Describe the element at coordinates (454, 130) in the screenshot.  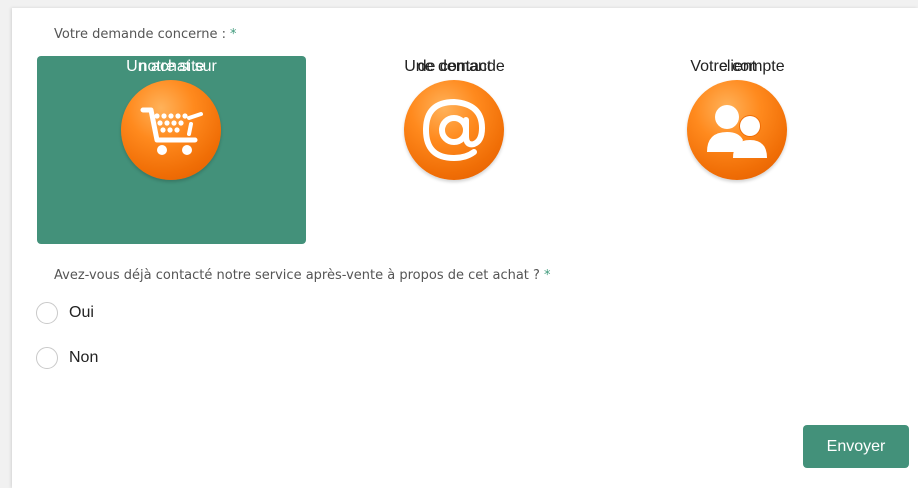
I see `at-sign-icon` at that location.